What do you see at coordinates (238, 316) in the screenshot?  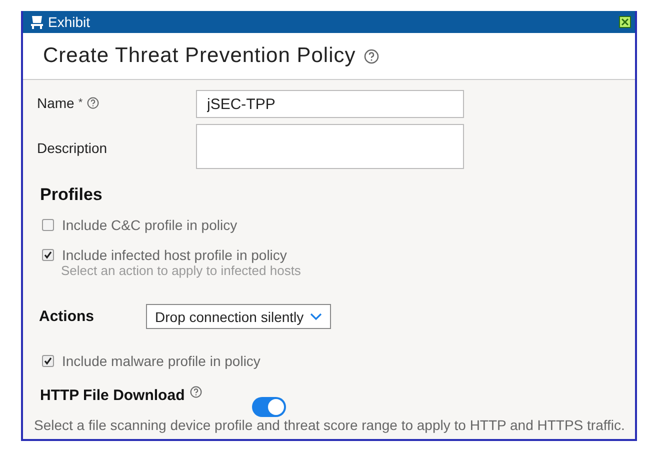 I see `action-dropdown: Drop connection silently` at bounding box center [238, 316].